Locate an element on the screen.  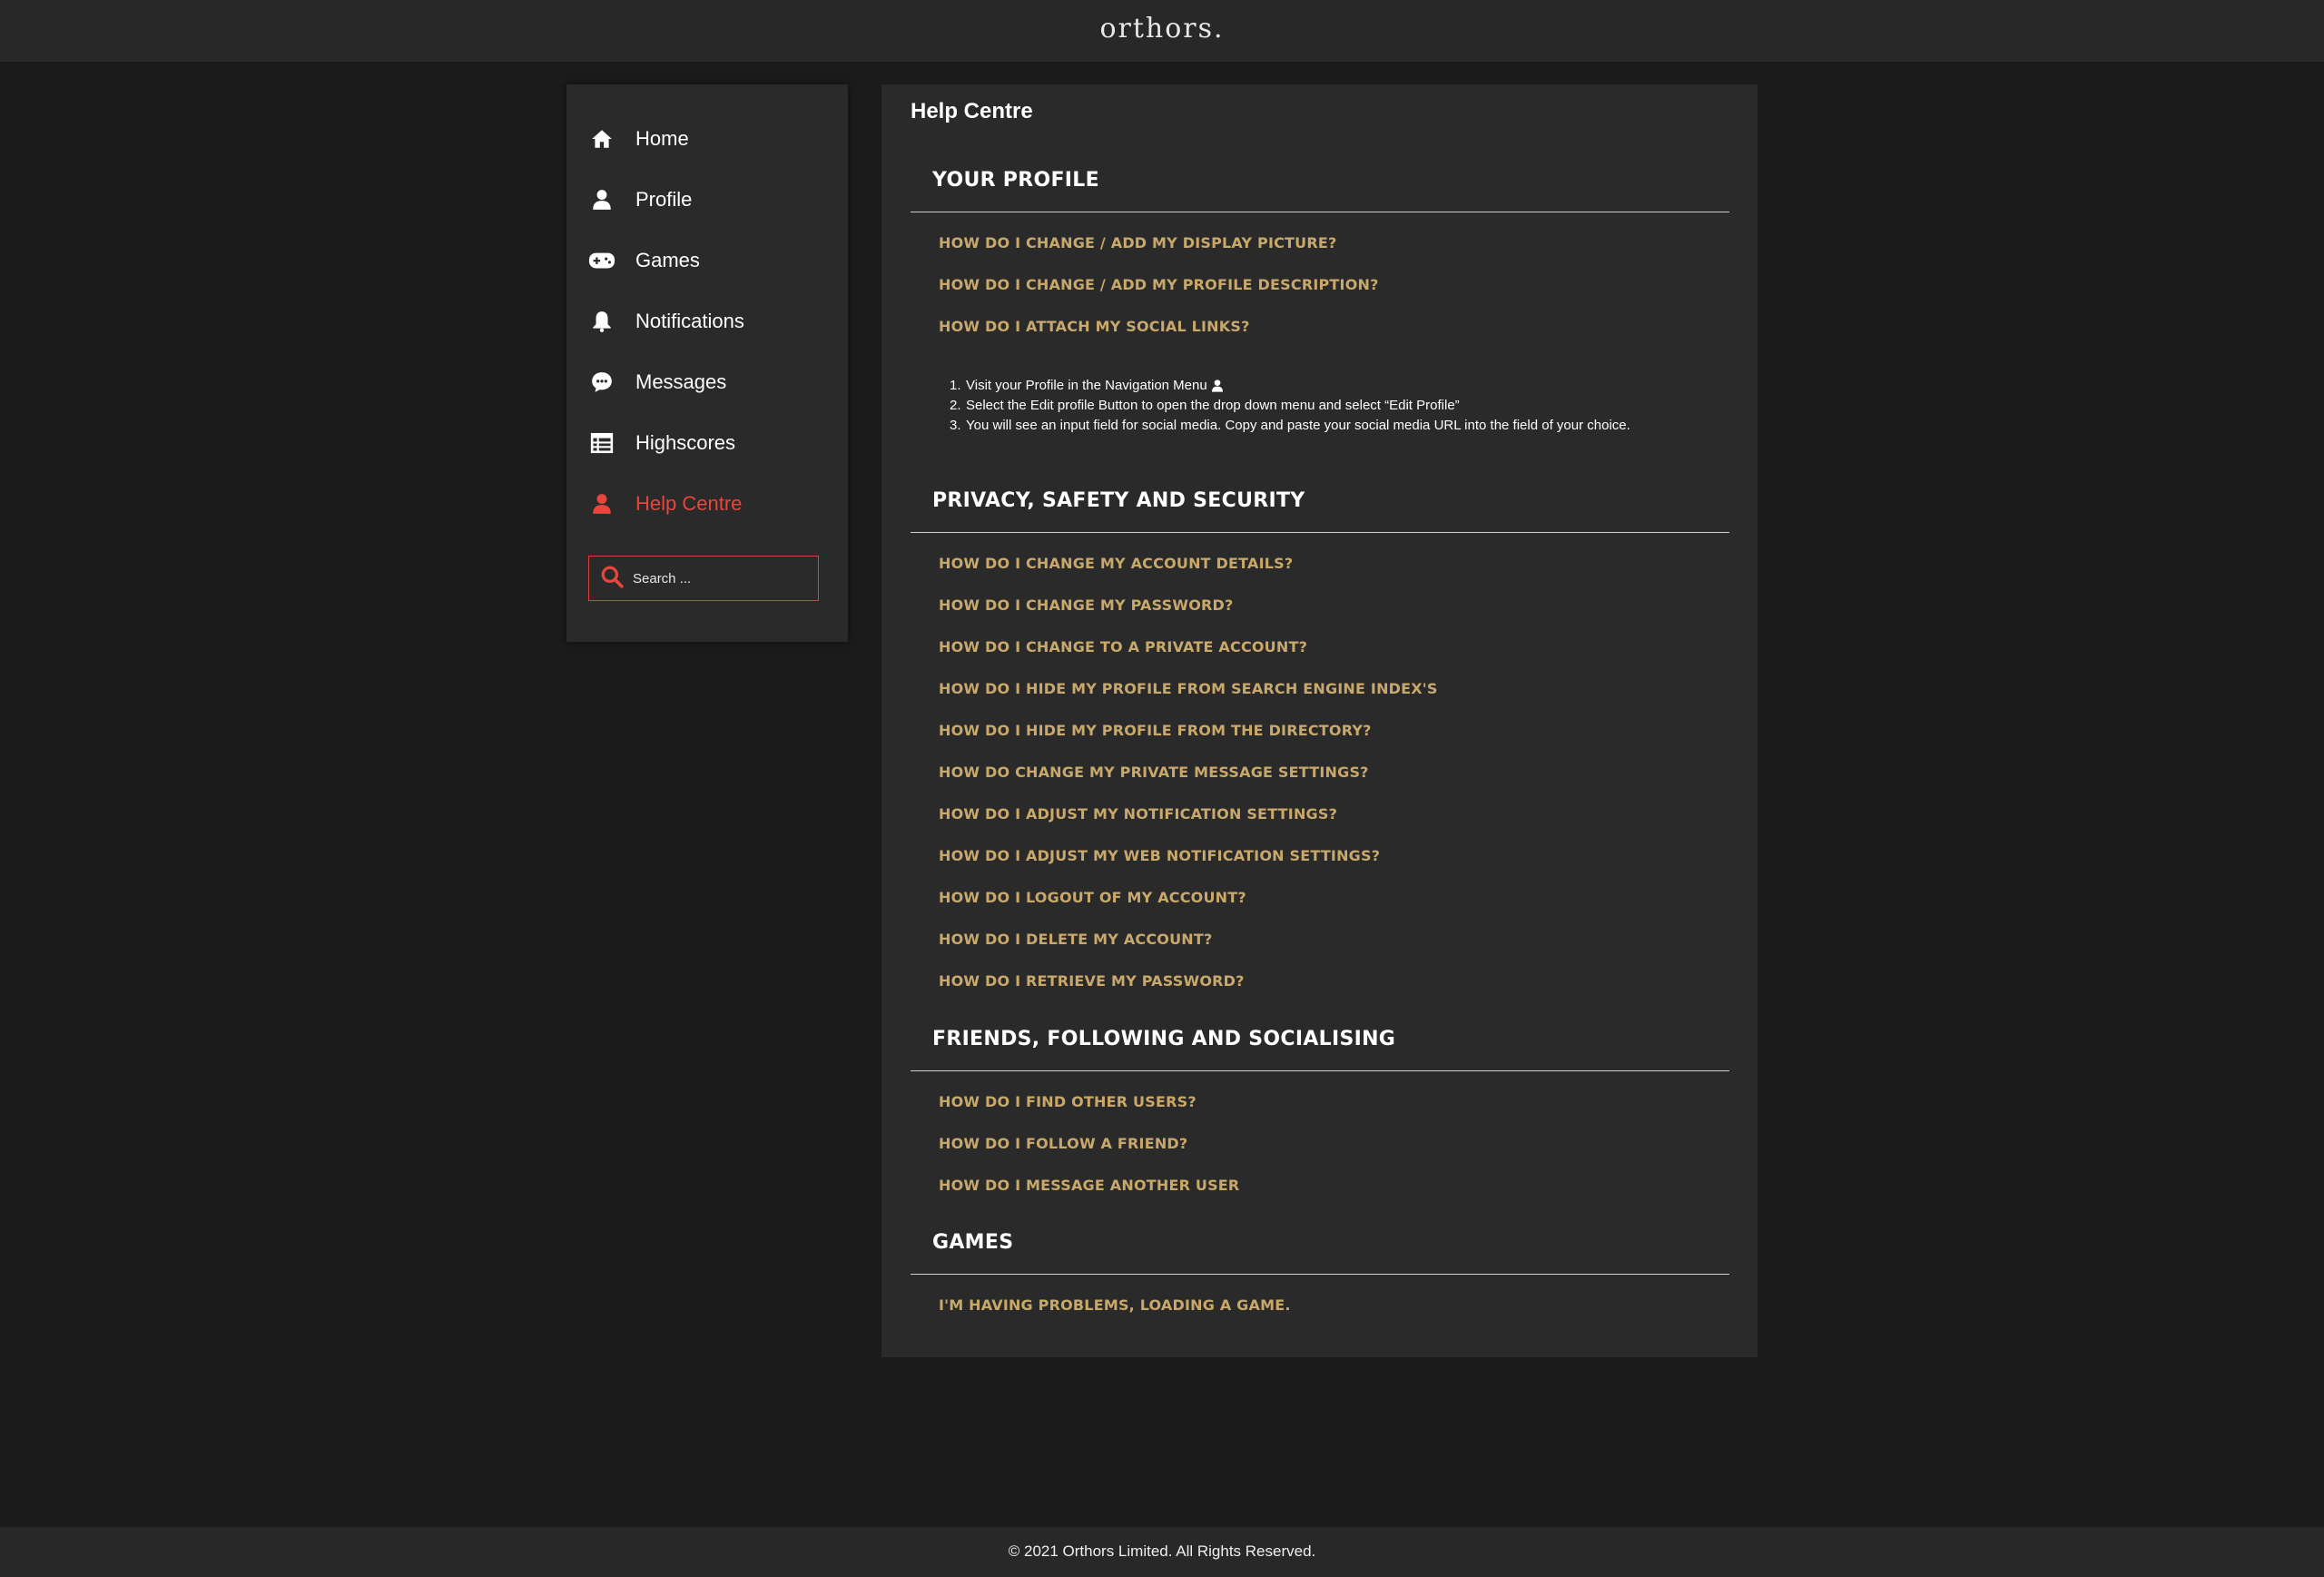
home-icon is located at coordinates (601, 139).